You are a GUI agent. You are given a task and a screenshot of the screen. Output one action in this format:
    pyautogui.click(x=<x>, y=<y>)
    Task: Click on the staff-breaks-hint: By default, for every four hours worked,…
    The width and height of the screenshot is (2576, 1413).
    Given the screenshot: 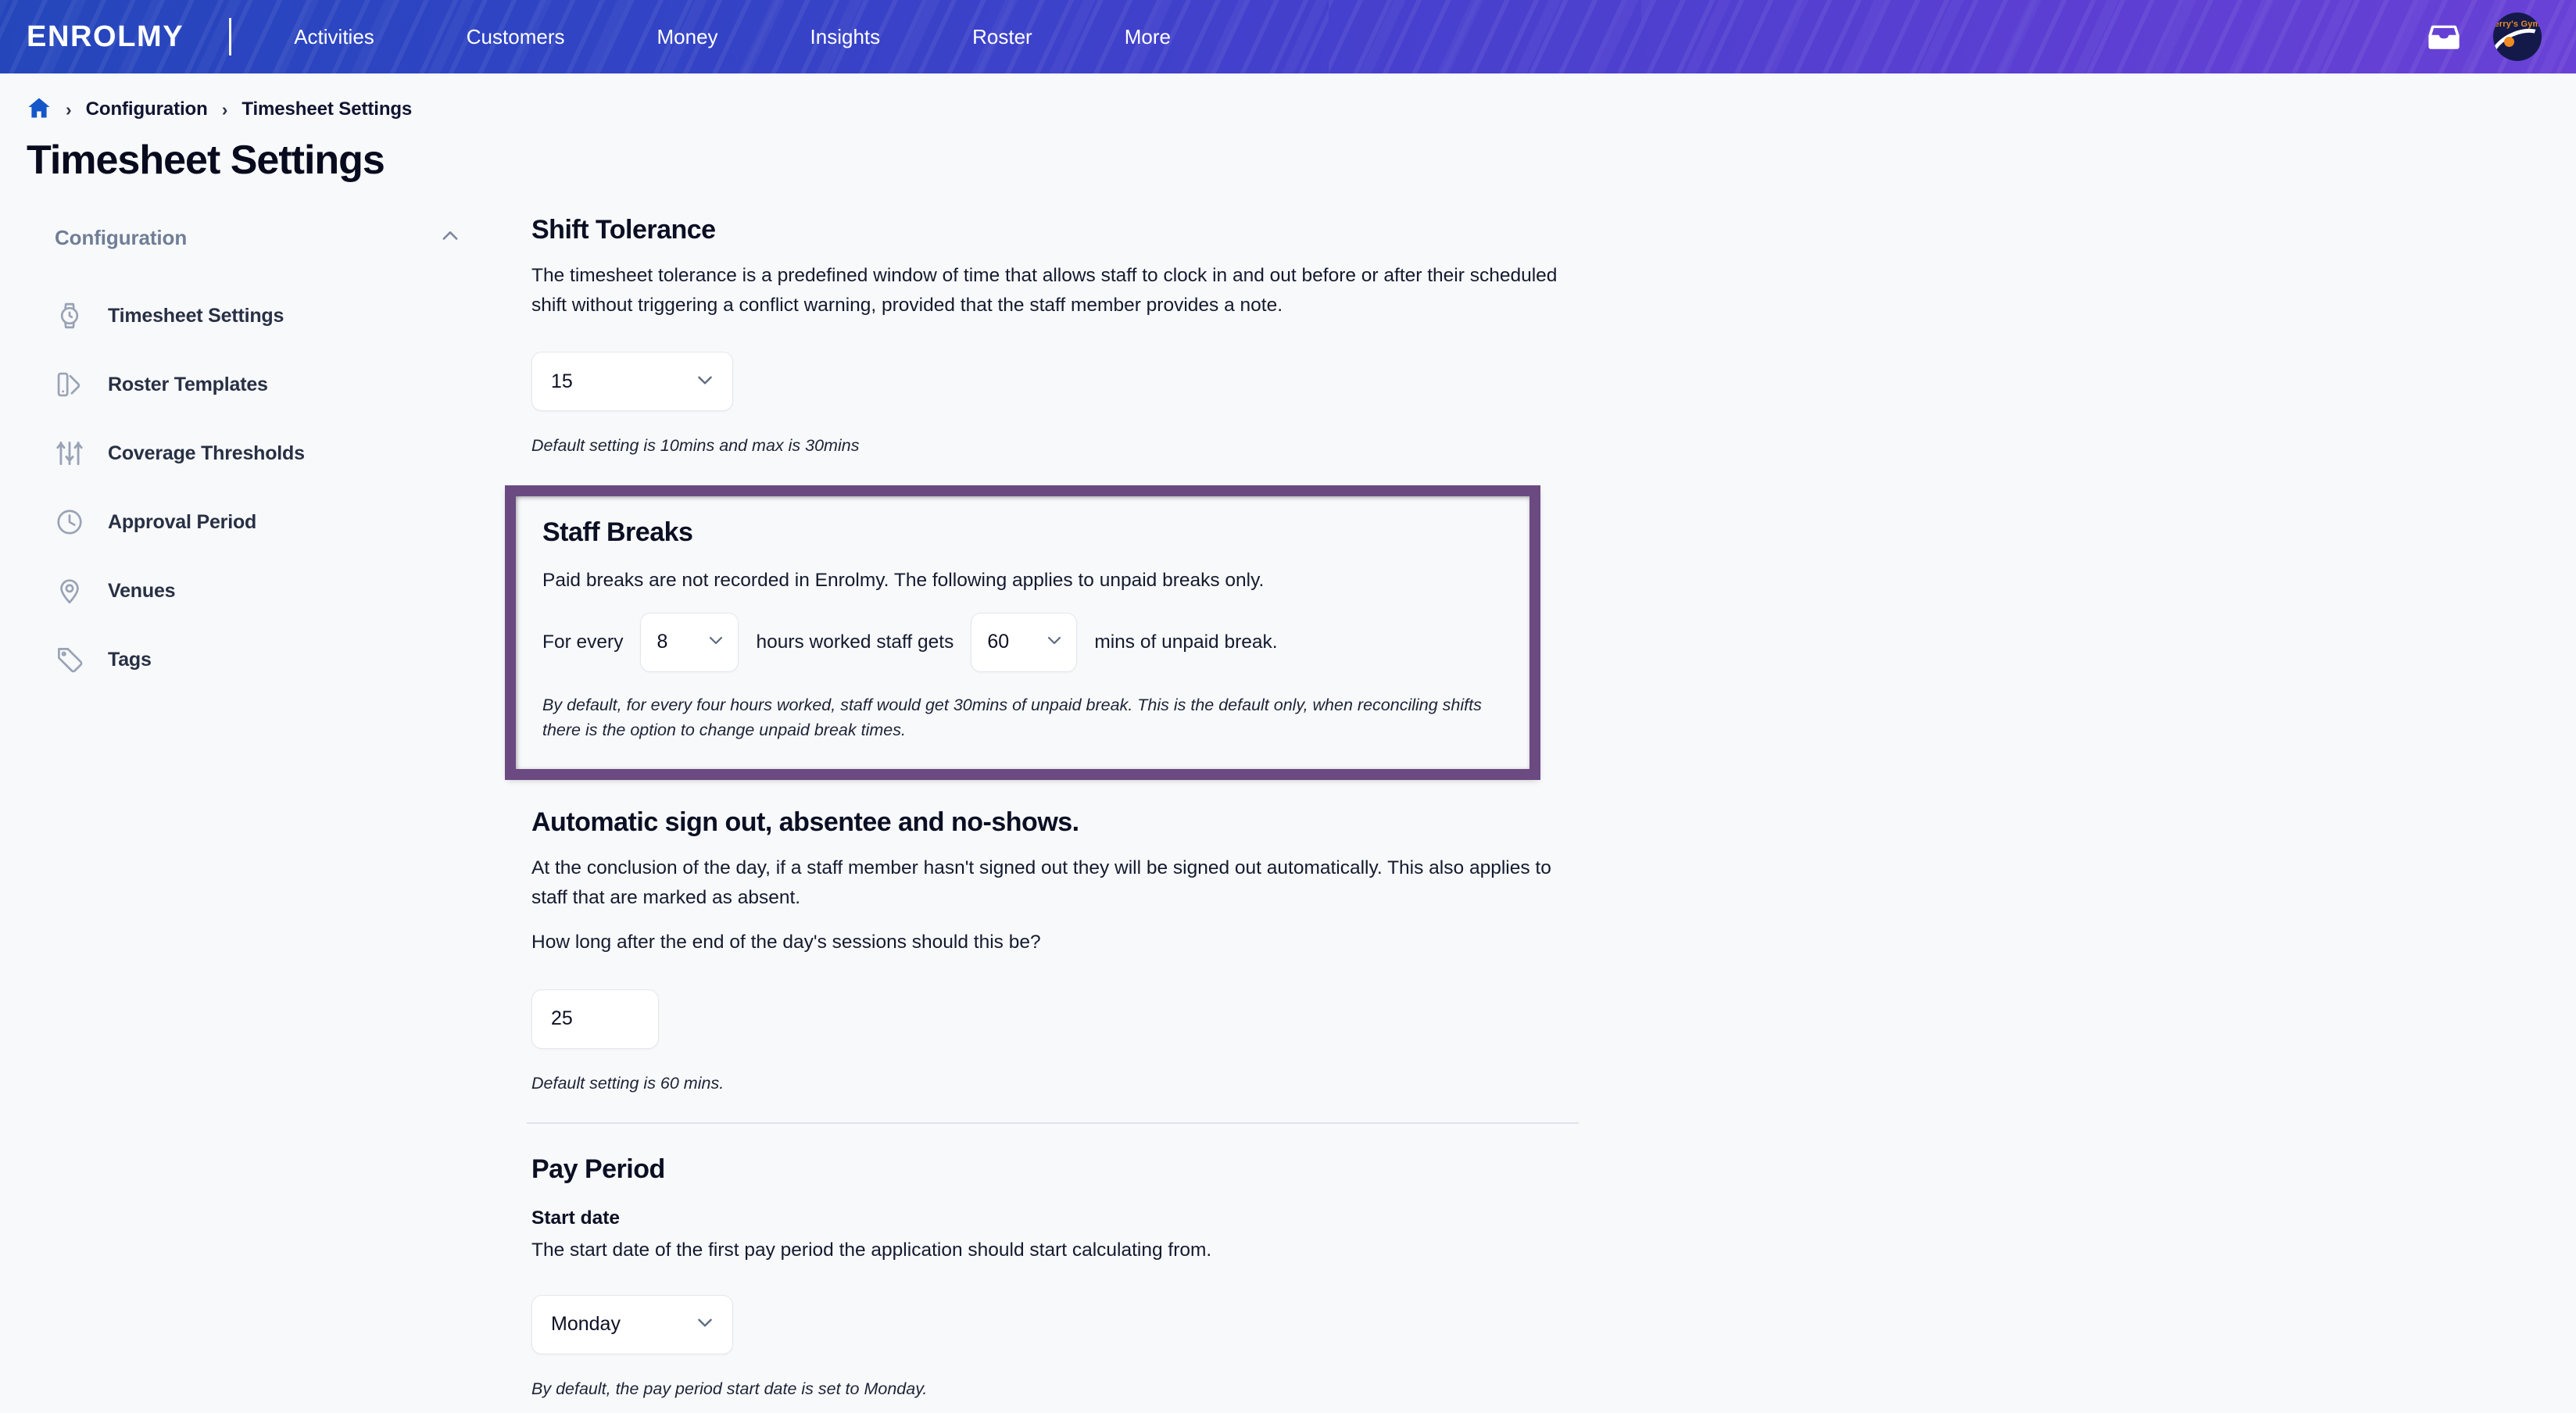 What is the action you would take?
    pyautogui.click(x=1012, y=717)
    